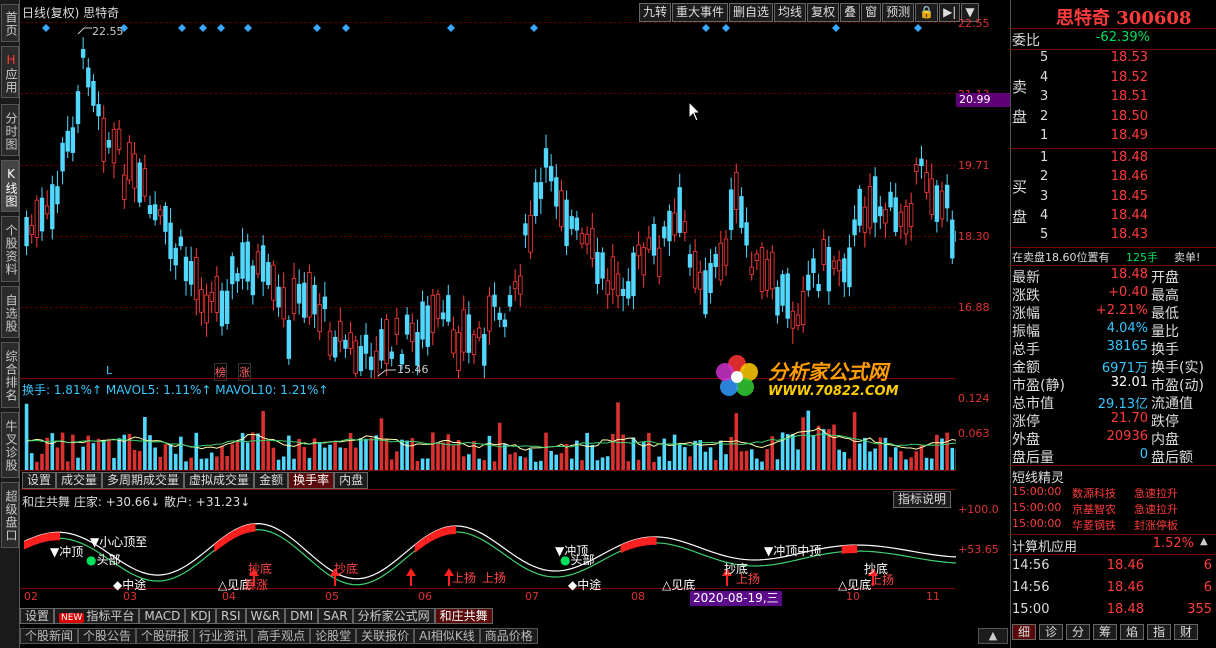 The image size is (1216, 648). What do you see at coordinates (223, 636) in the screenshot?
I see `ntab-industry: 行业资讯` at bounding box center [223, 636].